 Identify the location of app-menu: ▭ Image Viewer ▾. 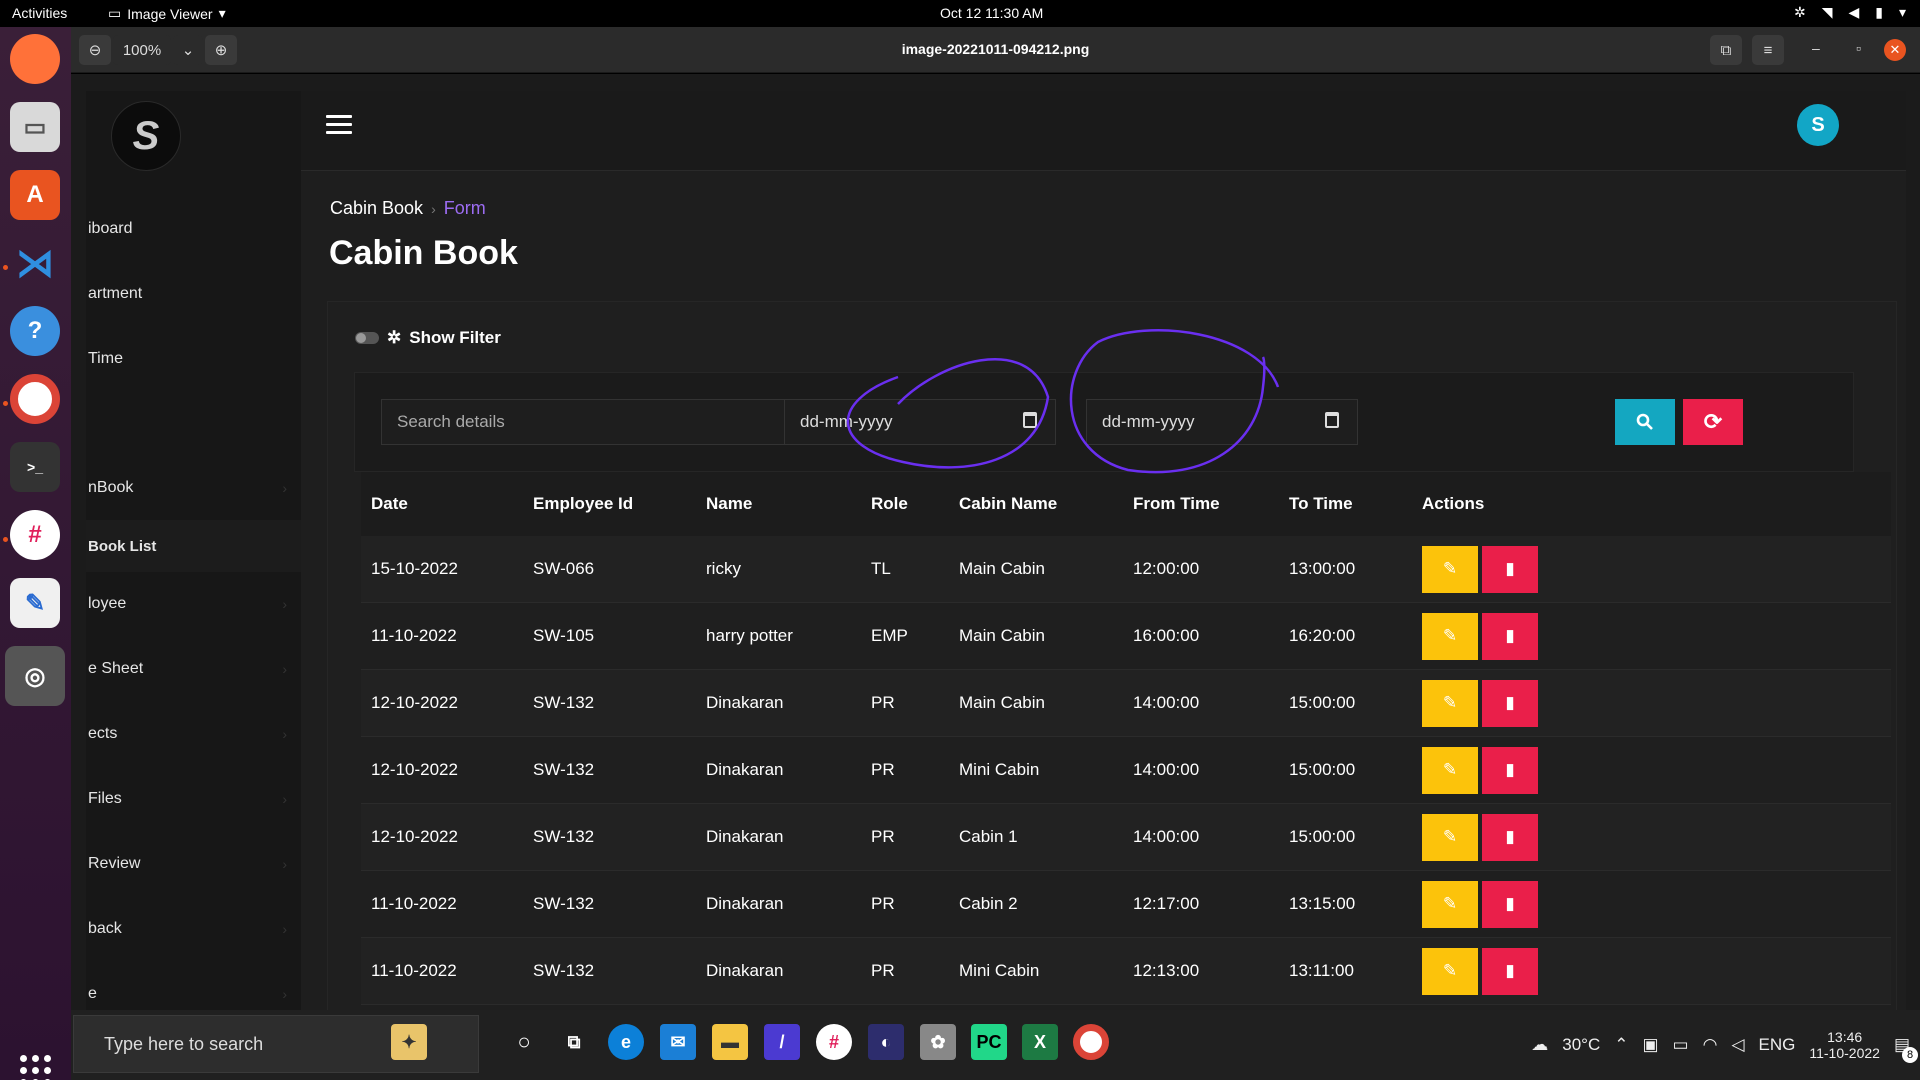
(167, 13).